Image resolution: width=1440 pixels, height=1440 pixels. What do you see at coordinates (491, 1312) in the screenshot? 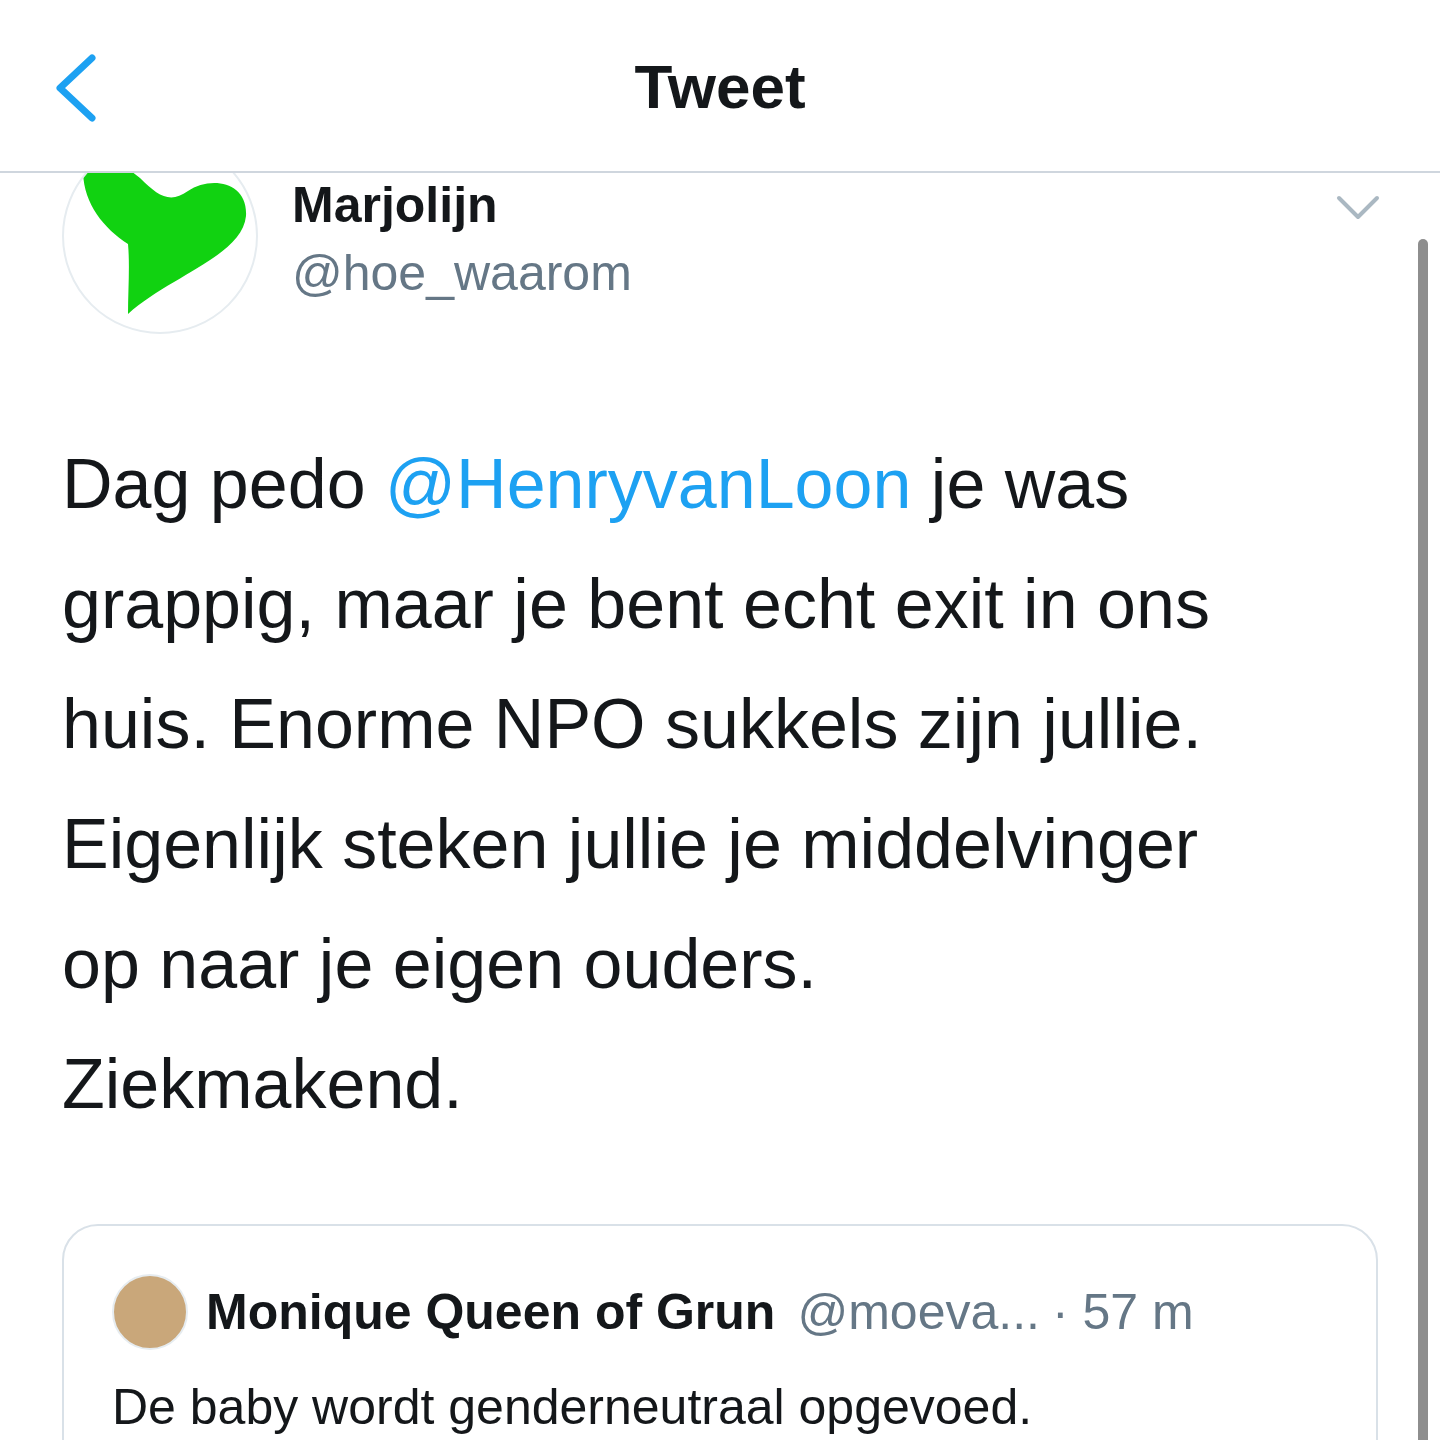
I see `quoted-user-name: Monique Queen of Grun` at bounding box center [491, 1312].